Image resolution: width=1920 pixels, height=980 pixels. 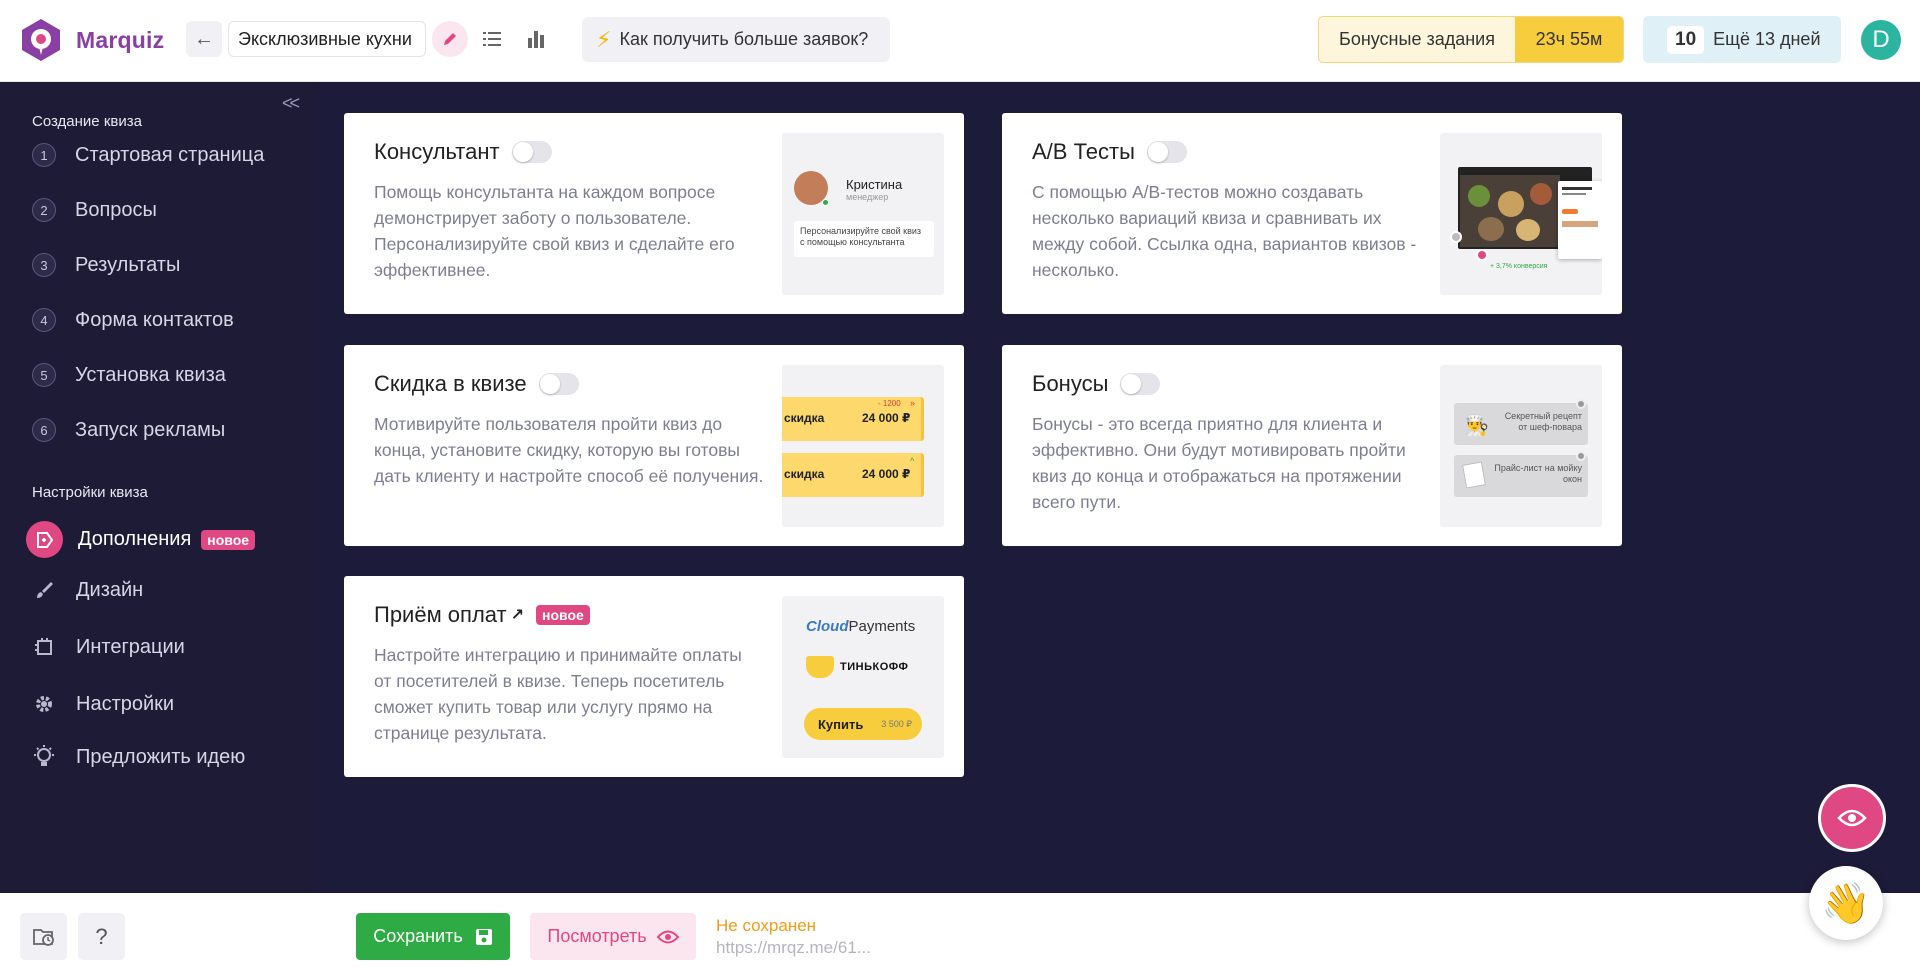 I want to click on eye-icon, so click(x=1852, y=818).